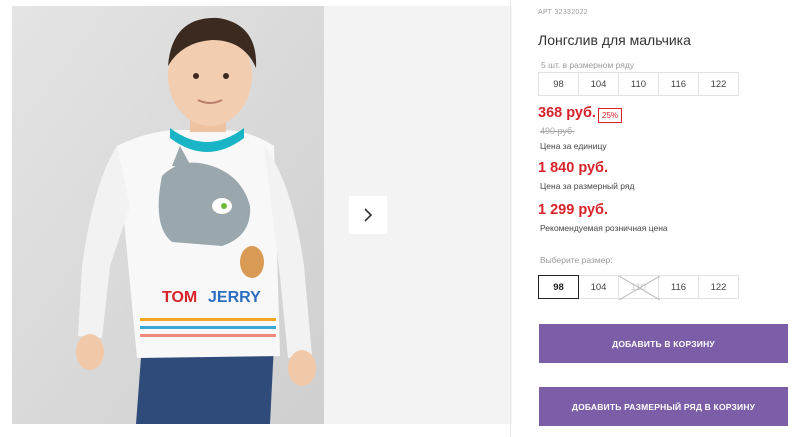  What do you see at coordinates (567, 113) in the screenshot?
I see `unit-price: 368 руб.` at bounding box center [567, 113].